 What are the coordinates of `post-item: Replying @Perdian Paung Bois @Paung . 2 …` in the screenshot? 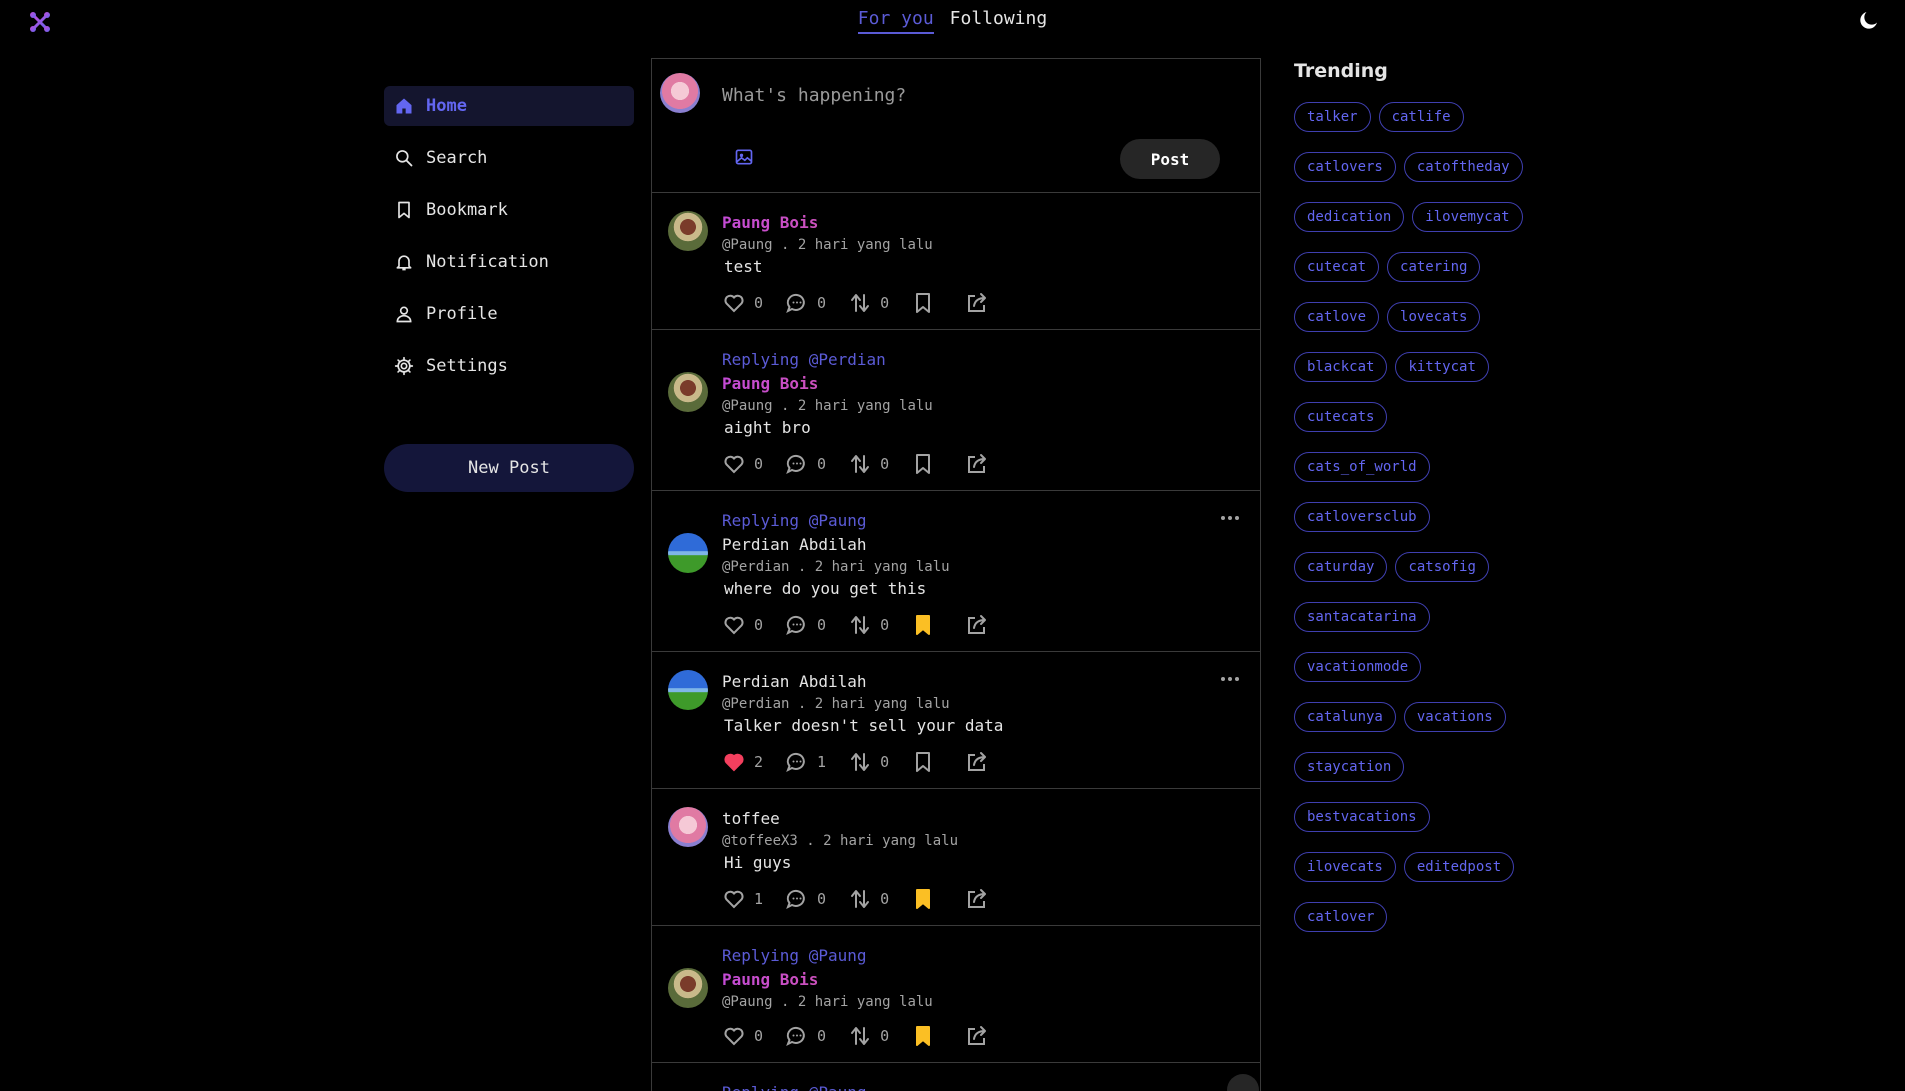 It's located at (956, 410).